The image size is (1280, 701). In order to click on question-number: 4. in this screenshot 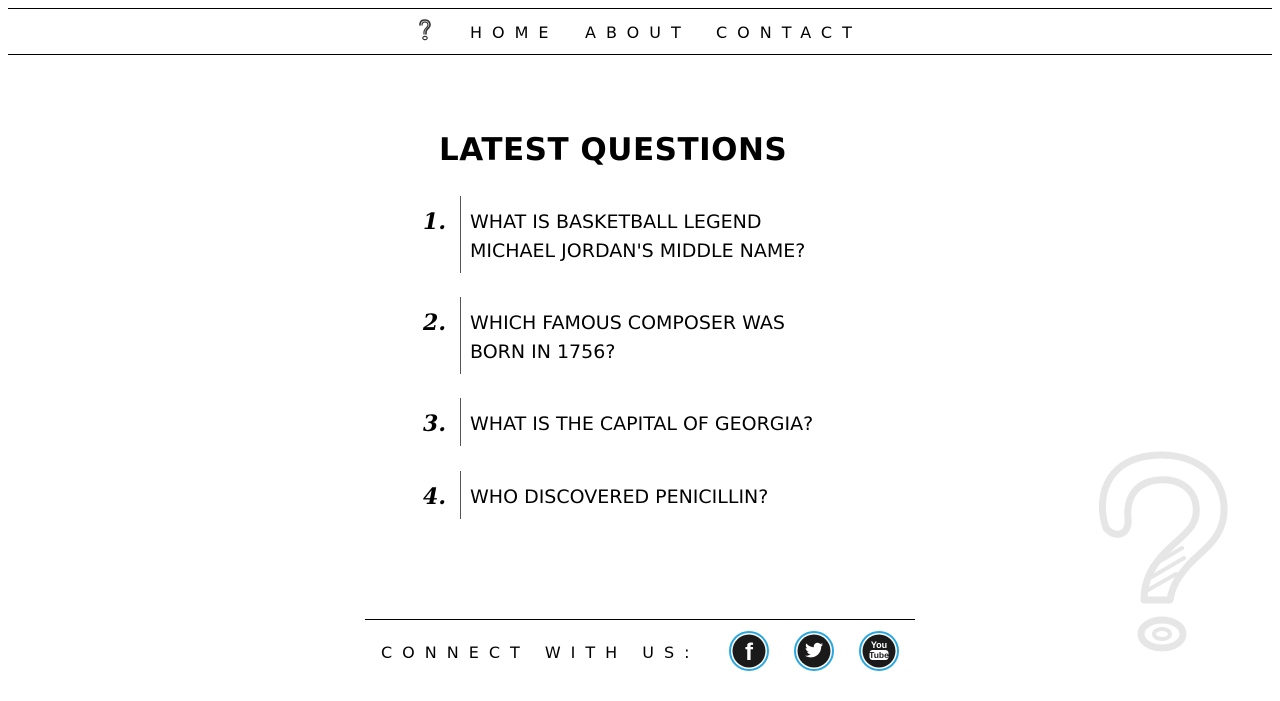, I will do `click(434, 497)`.